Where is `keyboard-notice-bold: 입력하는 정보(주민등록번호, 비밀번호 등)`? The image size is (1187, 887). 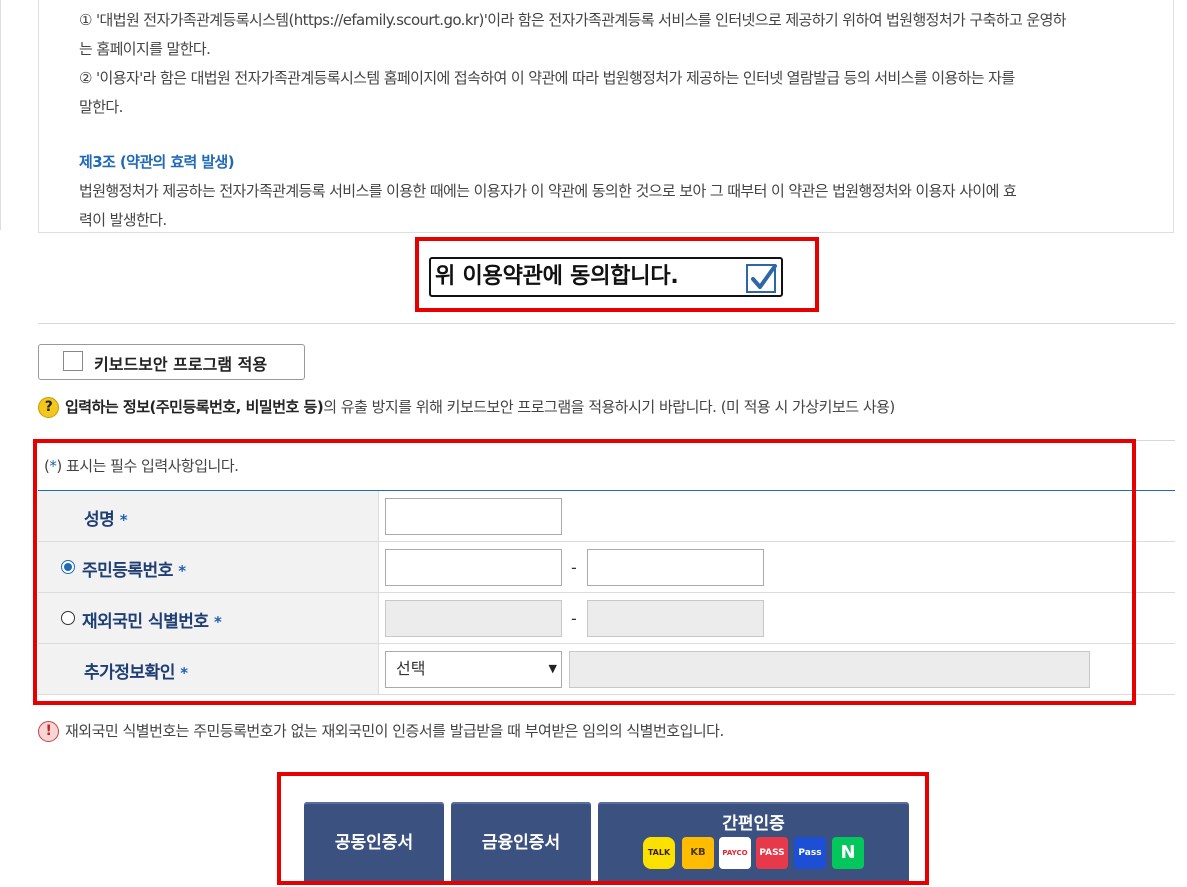
keyboard-notice-bold: 입력하는 정보(주민등록번호, 비밀번호 등) is located at coordinates (194, 407).